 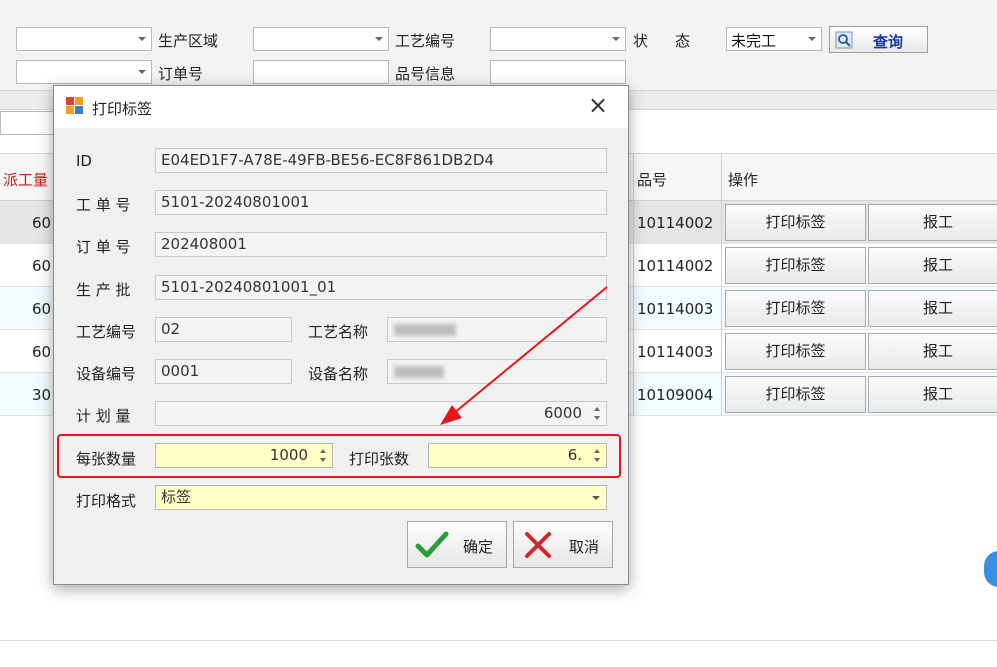 What do you see at coordinates (103, 416) in the screenshot?
I see `plan-qty-label: 计 划 量` at bounding box center [103, 416].